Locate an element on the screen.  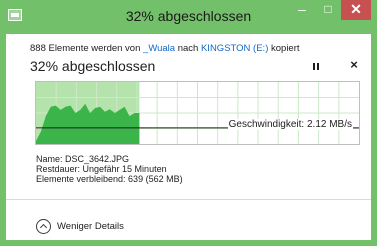
cancel-button: × is located at coordinates (354, 65).